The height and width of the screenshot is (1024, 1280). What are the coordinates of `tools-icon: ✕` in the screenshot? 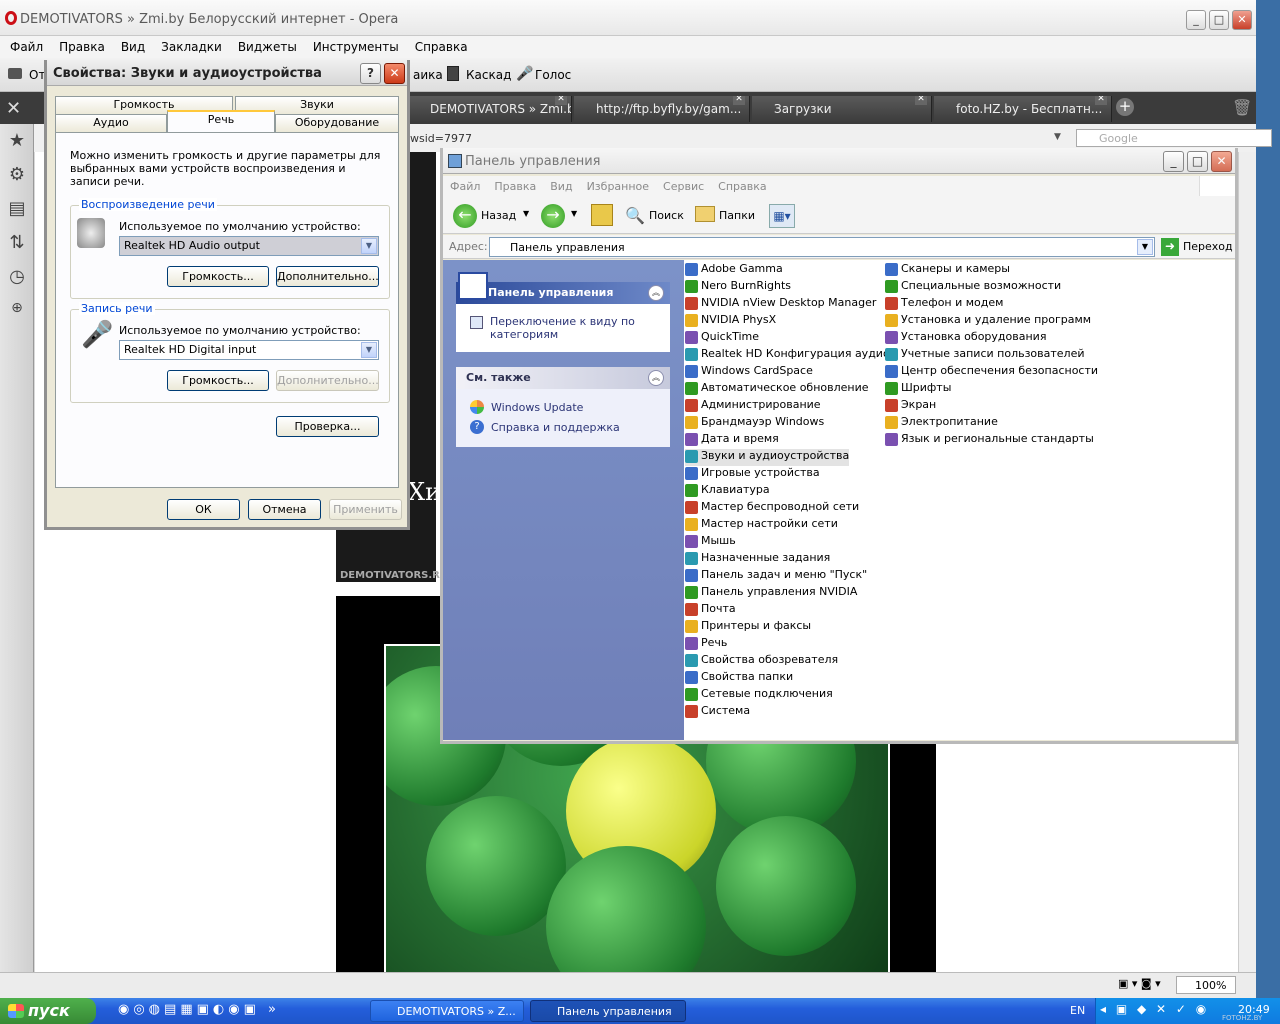 It's located at (13, 108).